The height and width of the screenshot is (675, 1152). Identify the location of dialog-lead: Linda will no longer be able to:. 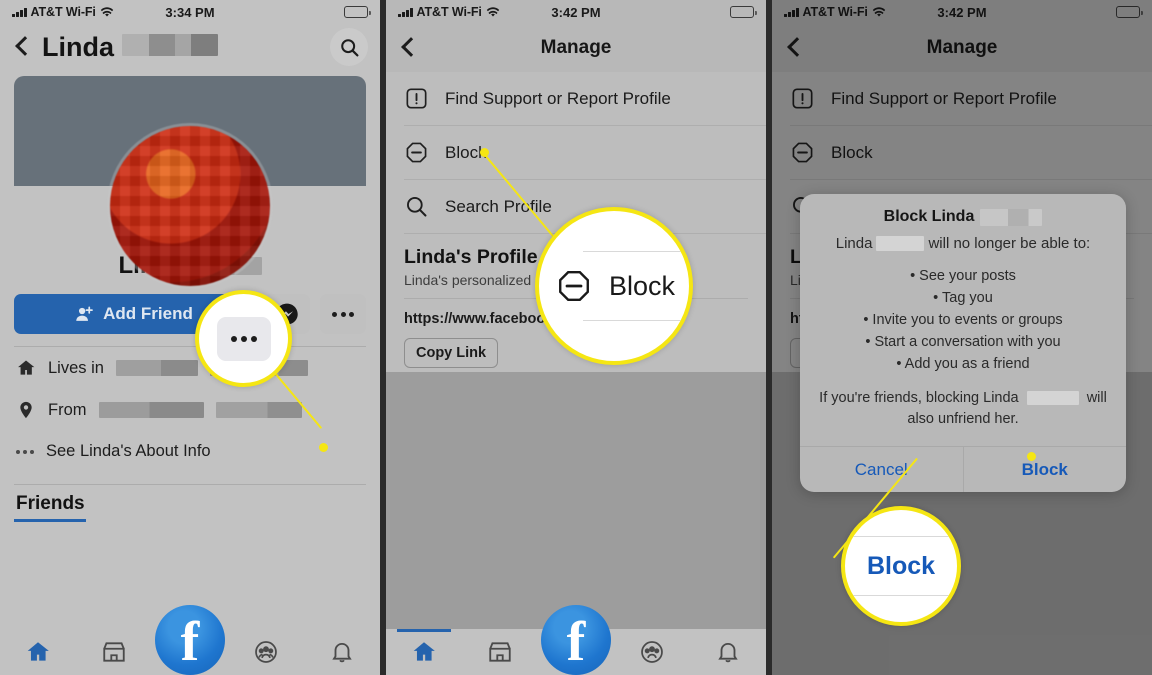
(963, 243).